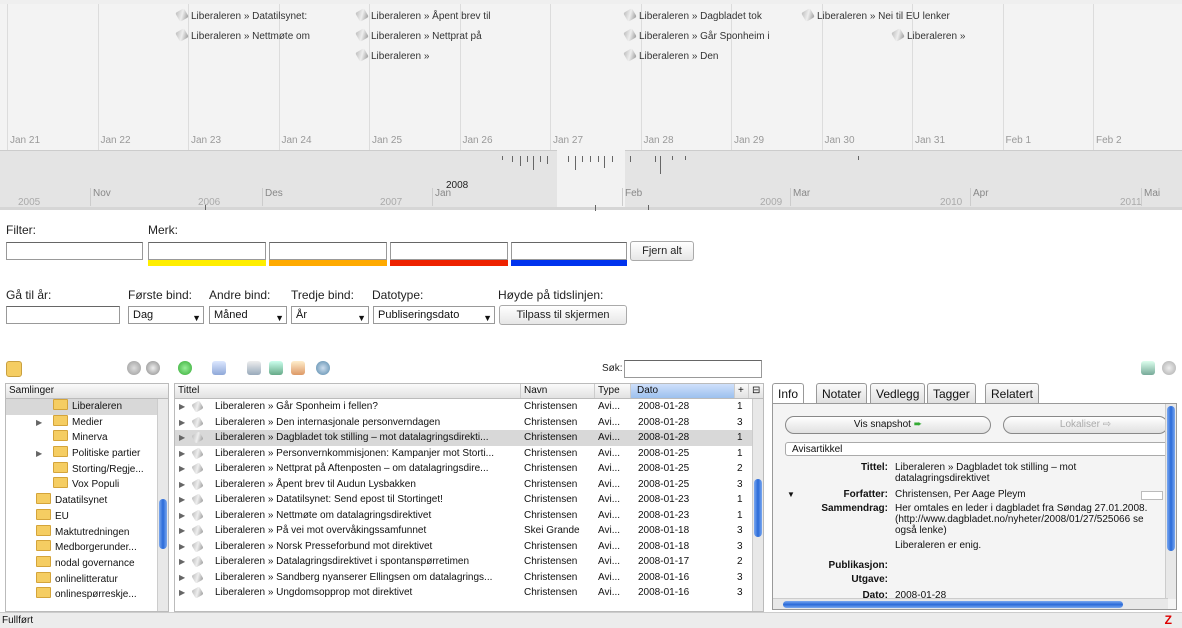 The width and height of the screenshot is (1182, 628). What do you see at coordinates (693, 369) in the screenshot?
I see `search-input` at bounding box center [693, 369].